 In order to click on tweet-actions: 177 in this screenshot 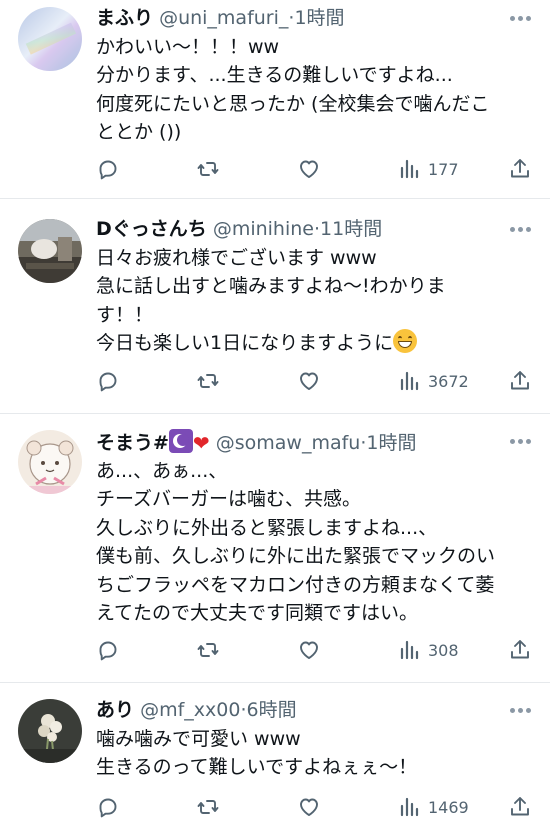, I will do `click(316, 169)`.